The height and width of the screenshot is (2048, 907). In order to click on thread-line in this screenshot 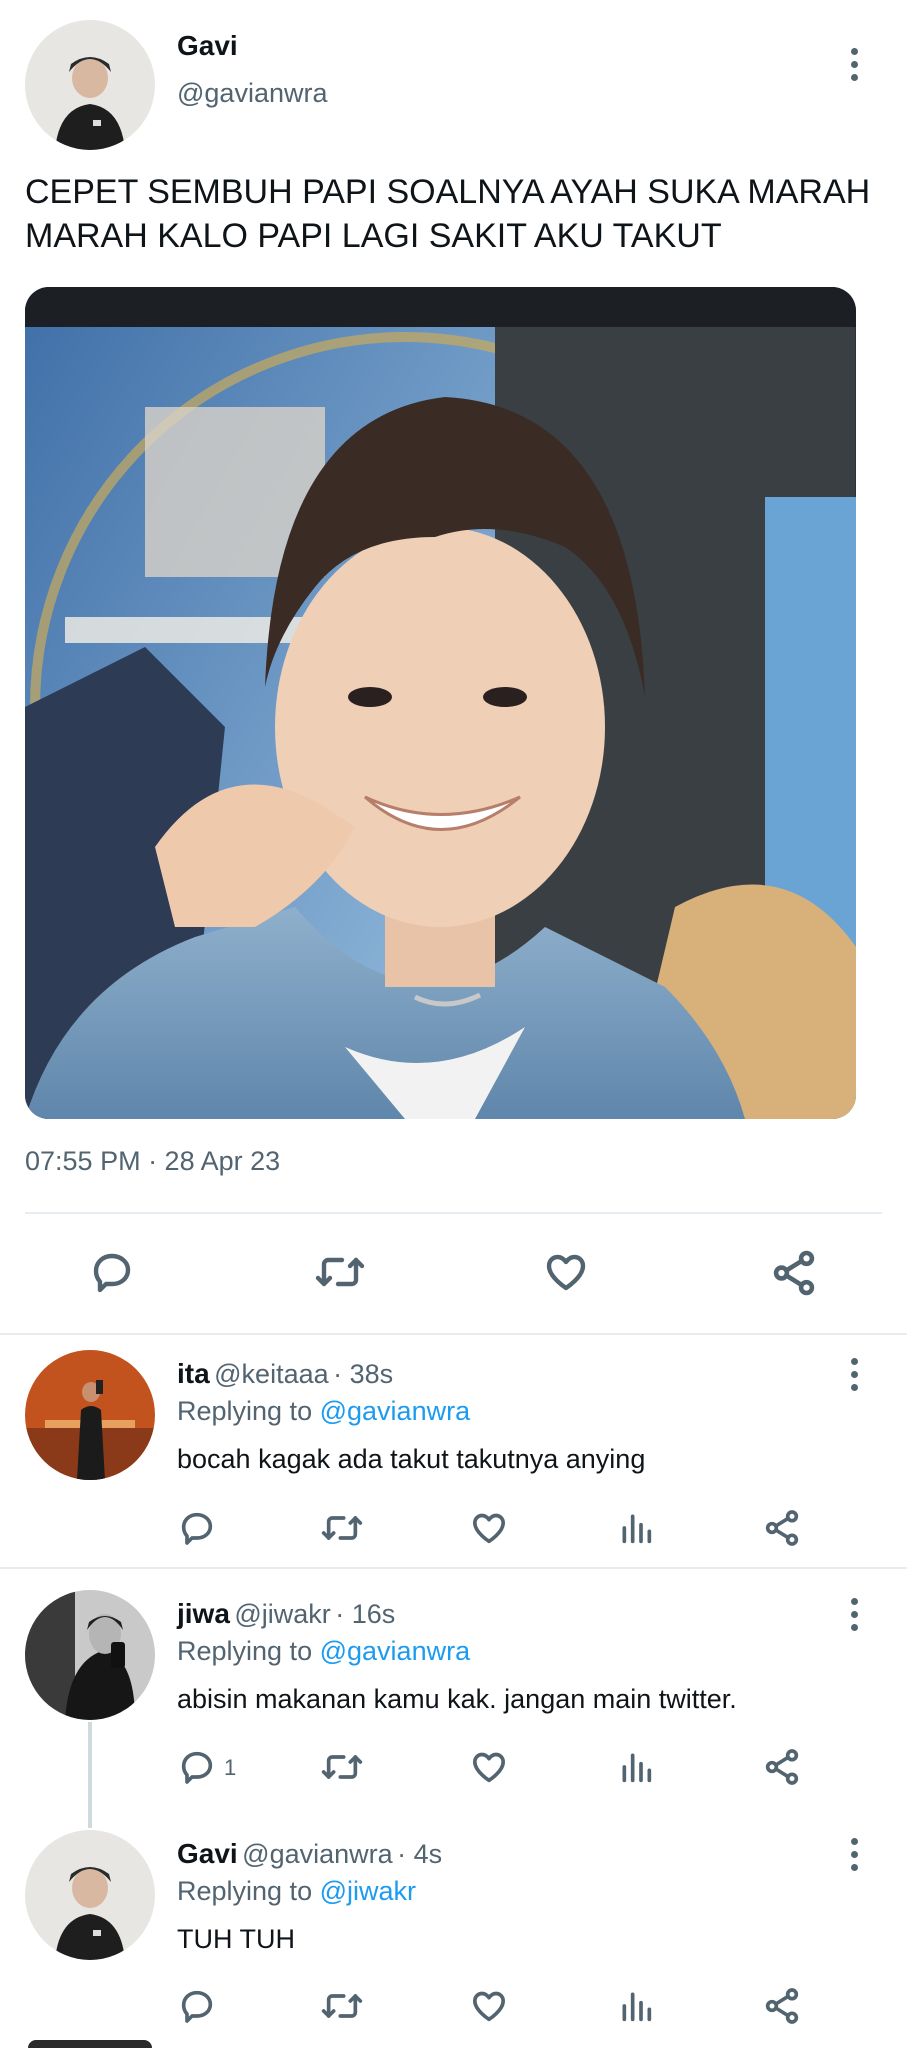, I will do `click(90, 1775)`.